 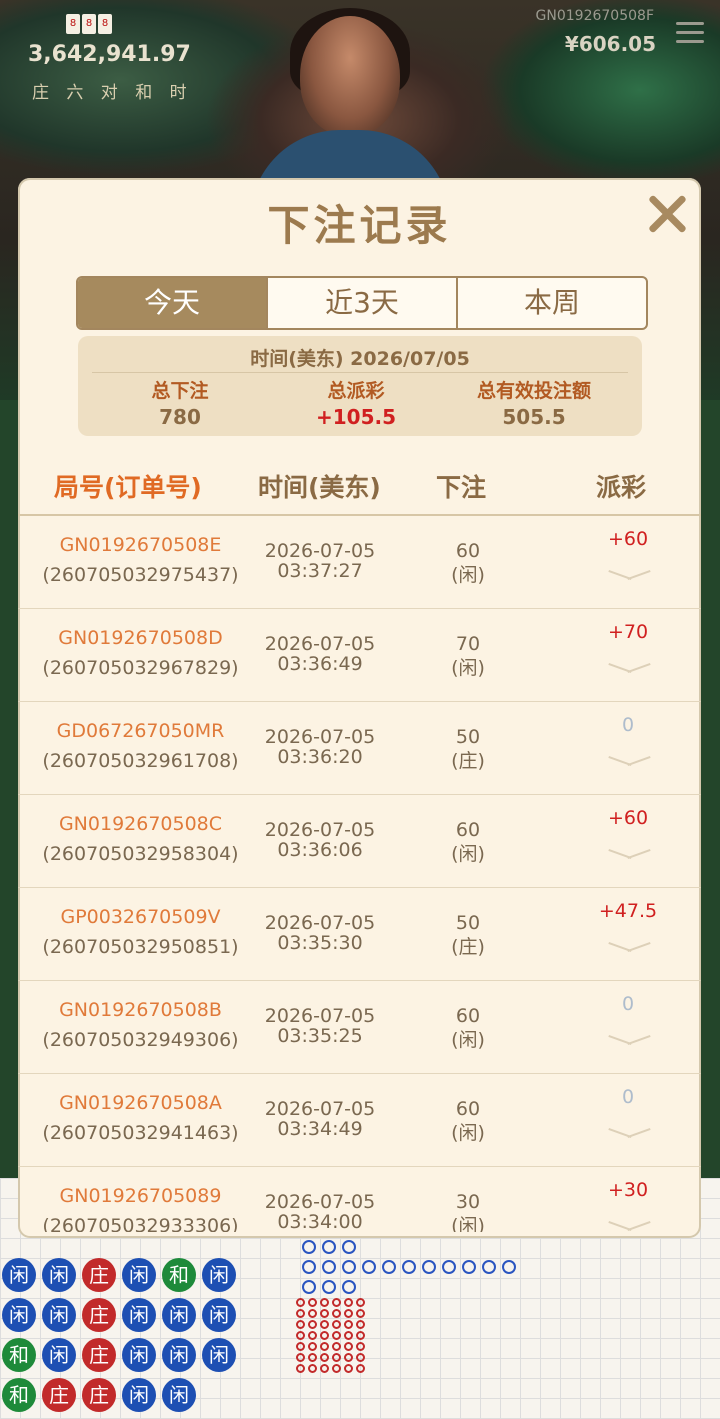 What do you see at coordinates (534, 402) in the screenshot?
I see `valid-bet-block: 总有效投注额 505.5` at bounding box center [534, 402].